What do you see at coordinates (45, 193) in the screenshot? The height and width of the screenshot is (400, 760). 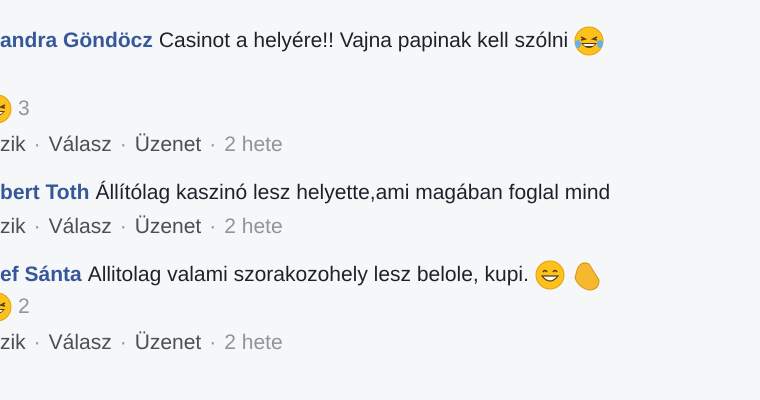 I see `commenter-name: bert Toth` at bounding box center [45, 193].